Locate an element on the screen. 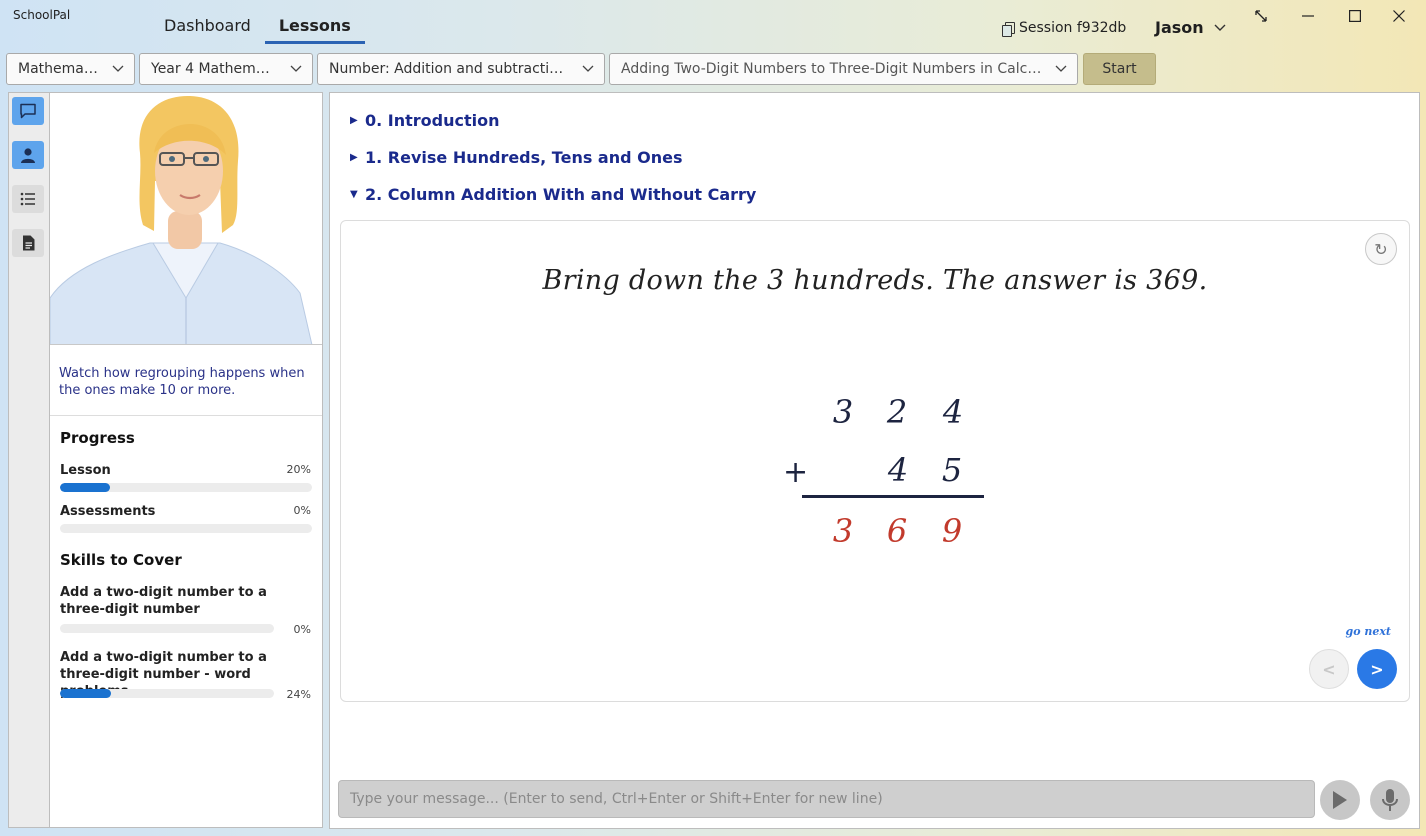 The image size is (1426, 836). minimize-button is located at coordinates (1308, 16).